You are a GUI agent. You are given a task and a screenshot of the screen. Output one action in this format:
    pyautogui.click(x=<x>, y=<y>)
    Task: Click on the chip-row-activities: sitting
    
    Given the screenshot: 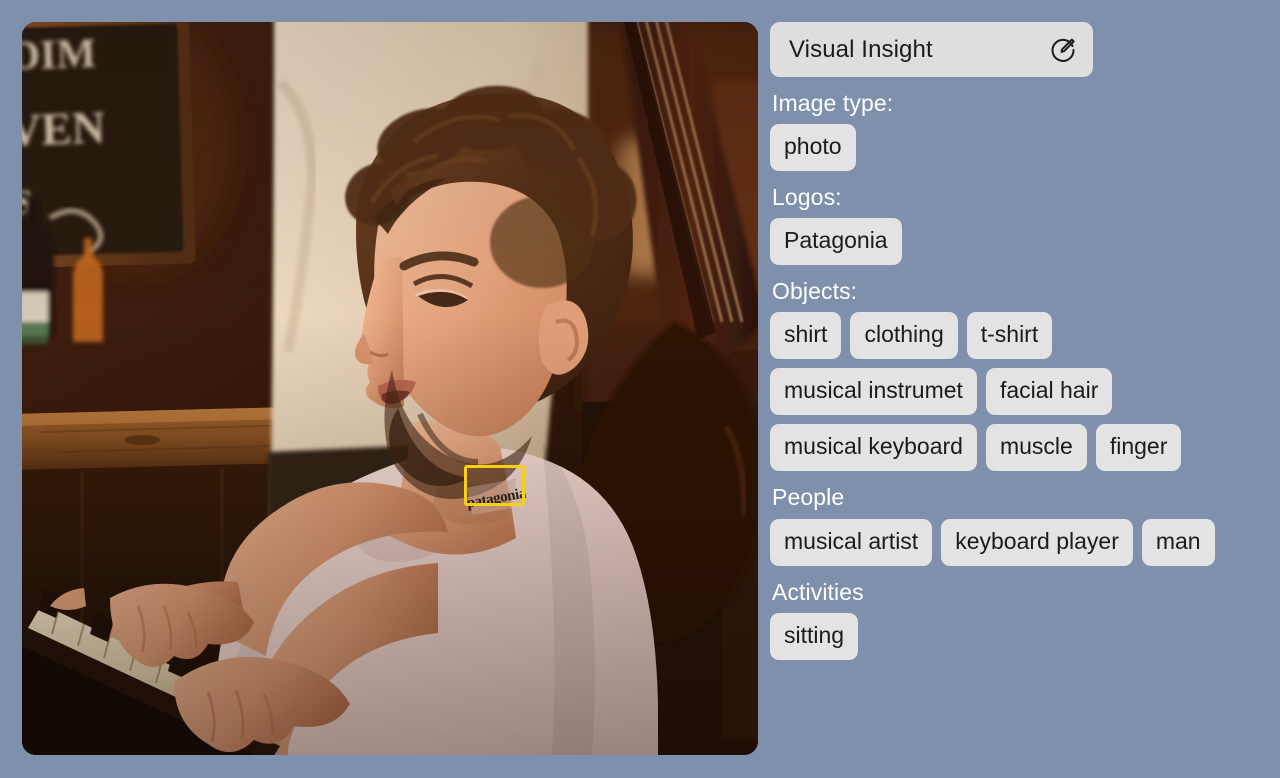 What is the action you would take?
    pyautogui.click(x=1014, y=636)
    